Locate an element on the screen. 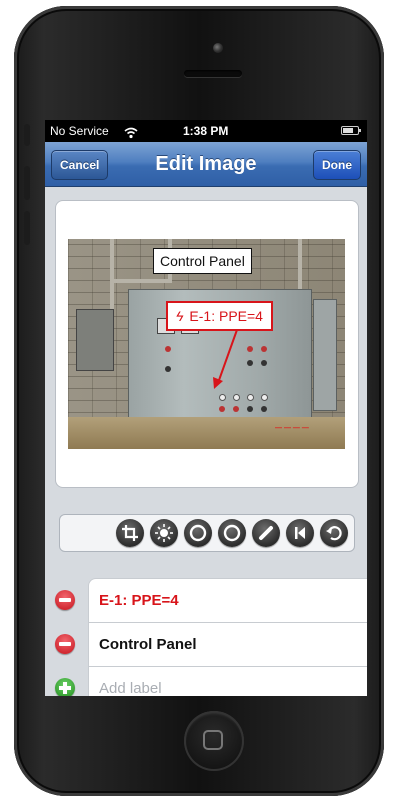 This screenshot has width=398, height=803. add-label-row: Add label is located at coordinates (227, 681).